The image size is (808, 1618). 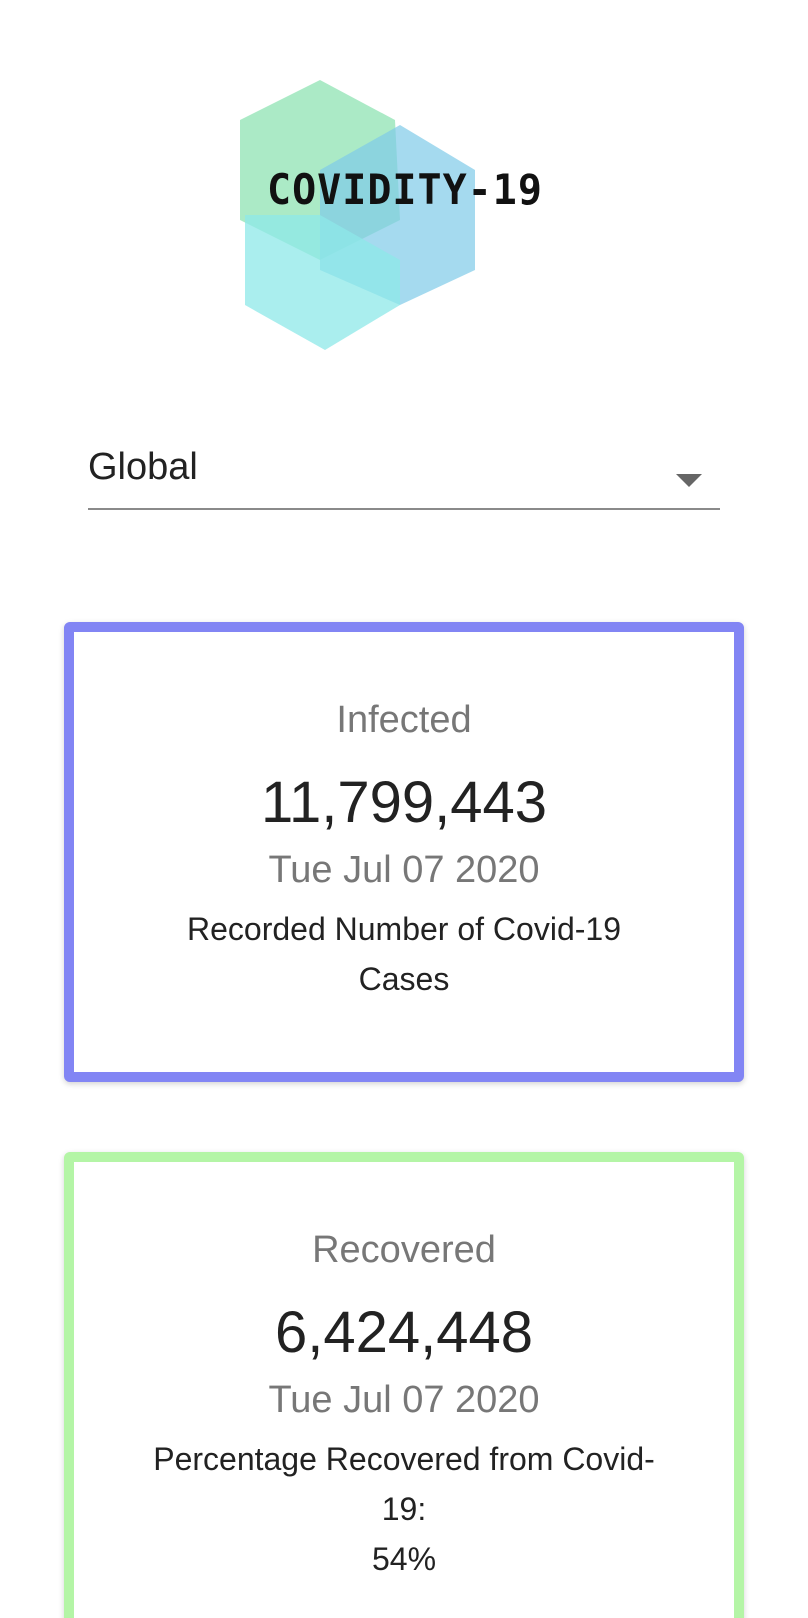 What do you see at coordinates (404, 870) in the screenshot?
I see `infected-date: Tue Jul 07 2020` at bounding box center [404, 870].